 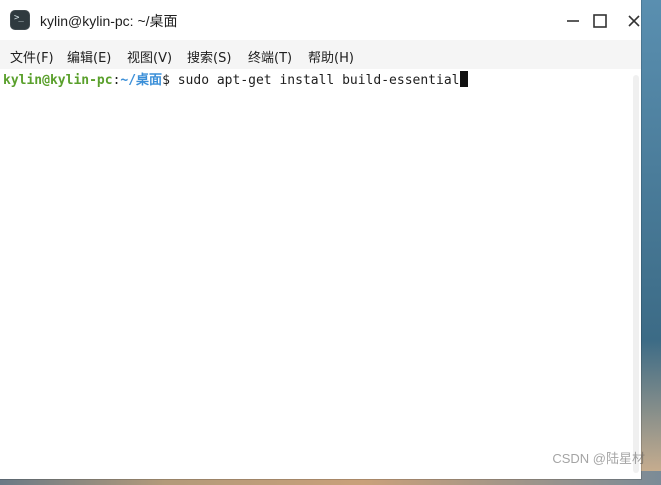 What do you see at coordinates (270, 56) in the screenshot?
I see `menu-terminal: 终端(T)` at bounding box center [270, 56].